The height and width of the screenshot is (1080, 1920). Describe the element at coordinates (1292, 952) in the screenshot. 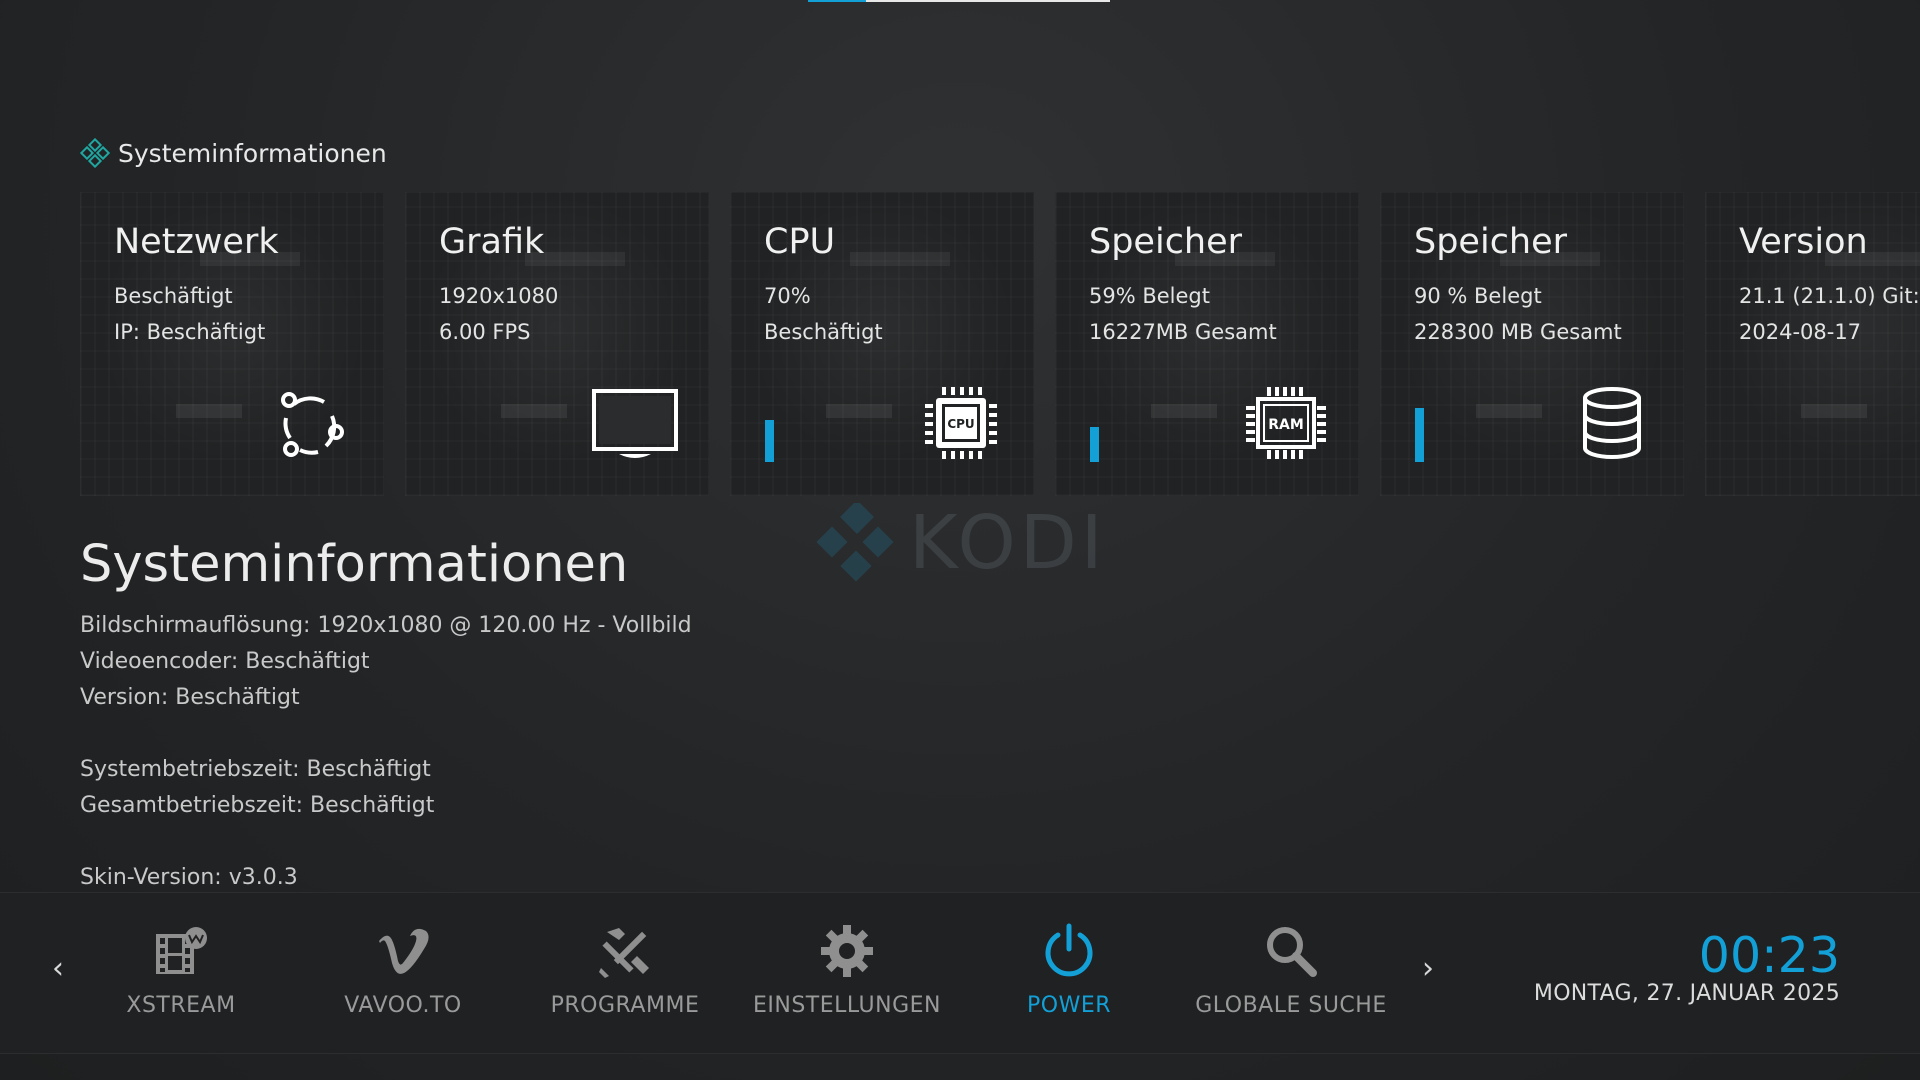

I see `search-icon` at that location.